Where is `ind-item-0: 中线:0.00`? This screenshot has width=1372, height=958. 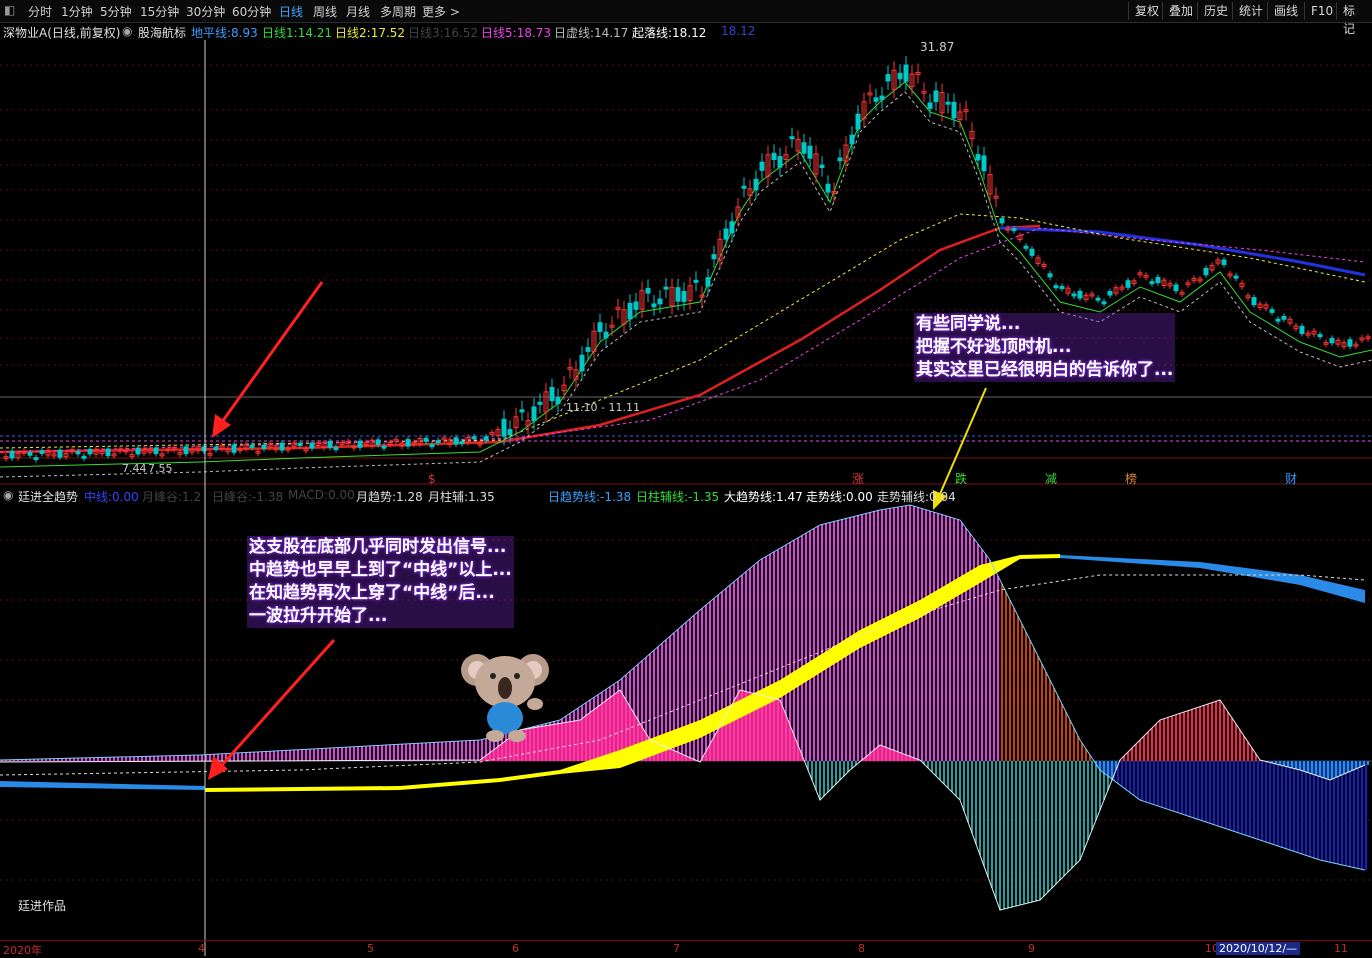
ind-item-0: 中线:0.00 is located at coordinates (111, 496).